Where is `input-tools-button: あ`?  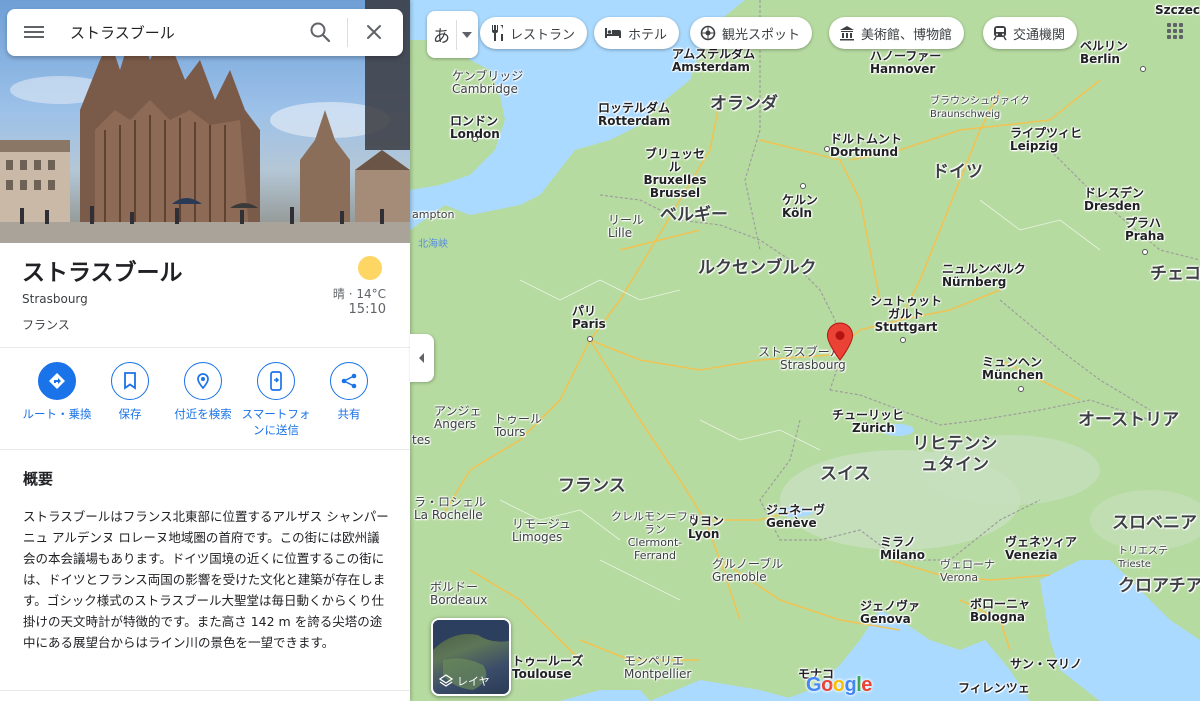 input-tools-button: あ is located at coordinates (452, 34).